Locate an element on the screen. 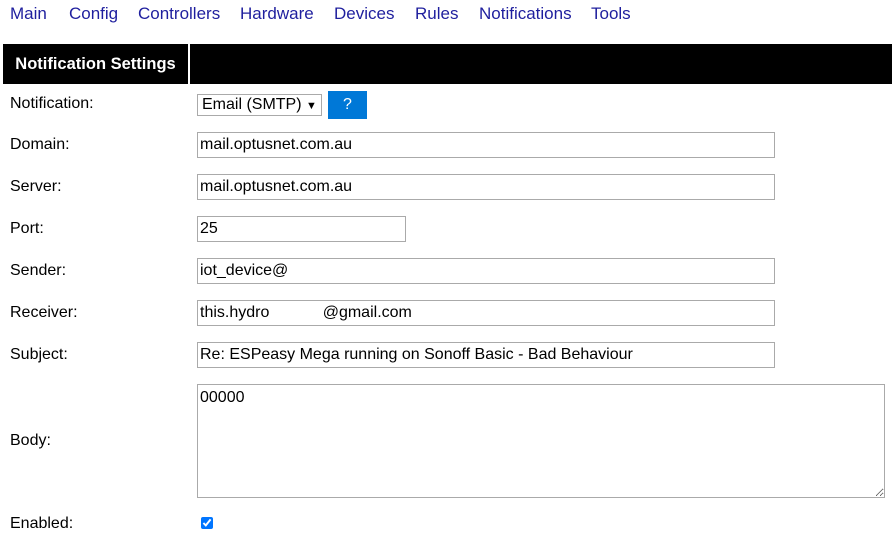 Image resolution: width=896 pixels, height=539 pixels. domain-label: Domain: is located at coordinates (40, 144).